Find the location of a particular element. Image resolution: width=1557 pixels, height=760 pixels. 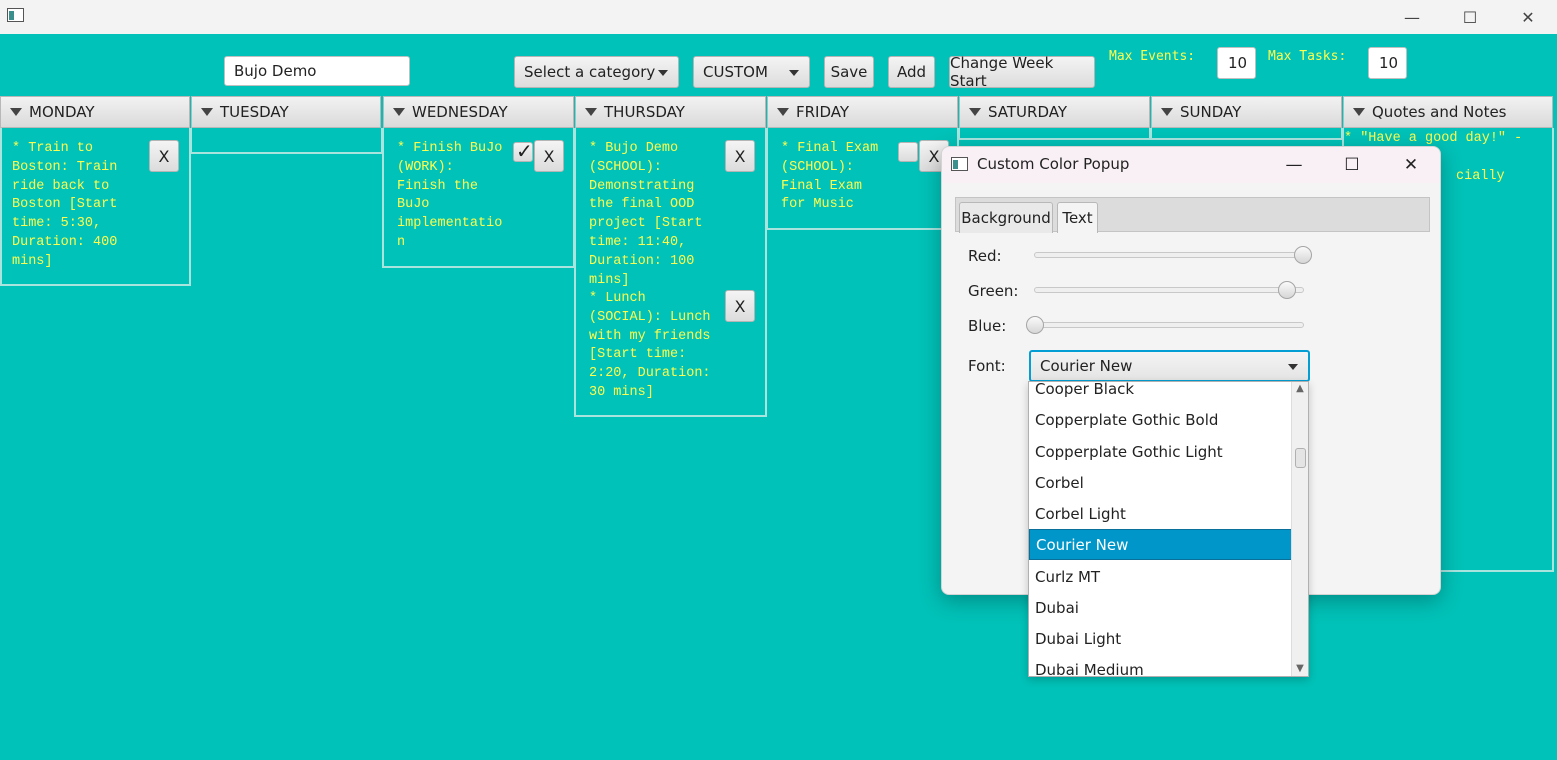

tab-text: Text is located at coordinates (1077, 217).